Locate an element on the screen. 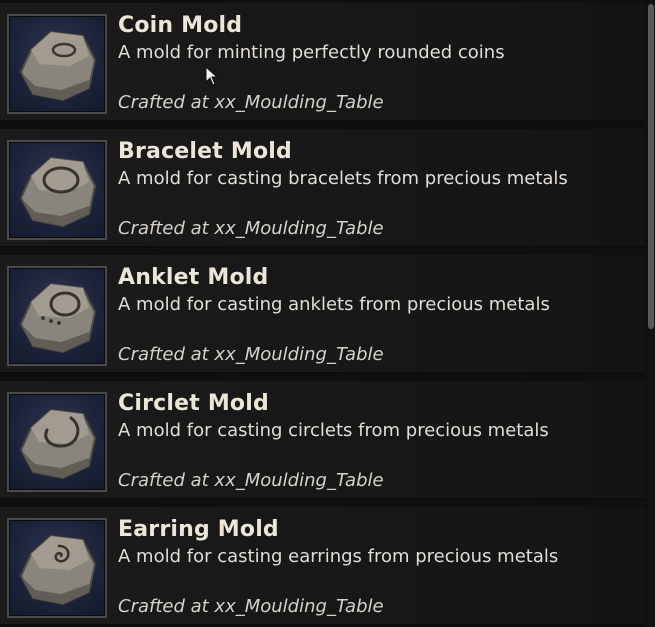 The height and width of the screenshot is (627, 655). bracelet-mold-icon is located at coordinates (57, 190).